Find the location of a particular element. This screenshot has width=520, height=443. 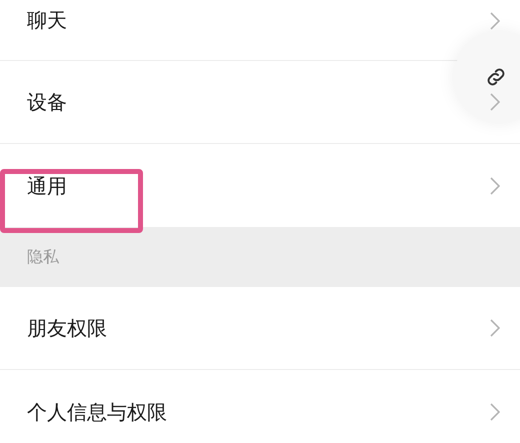

row-label: 设备 is located at coordinates (47, 102).